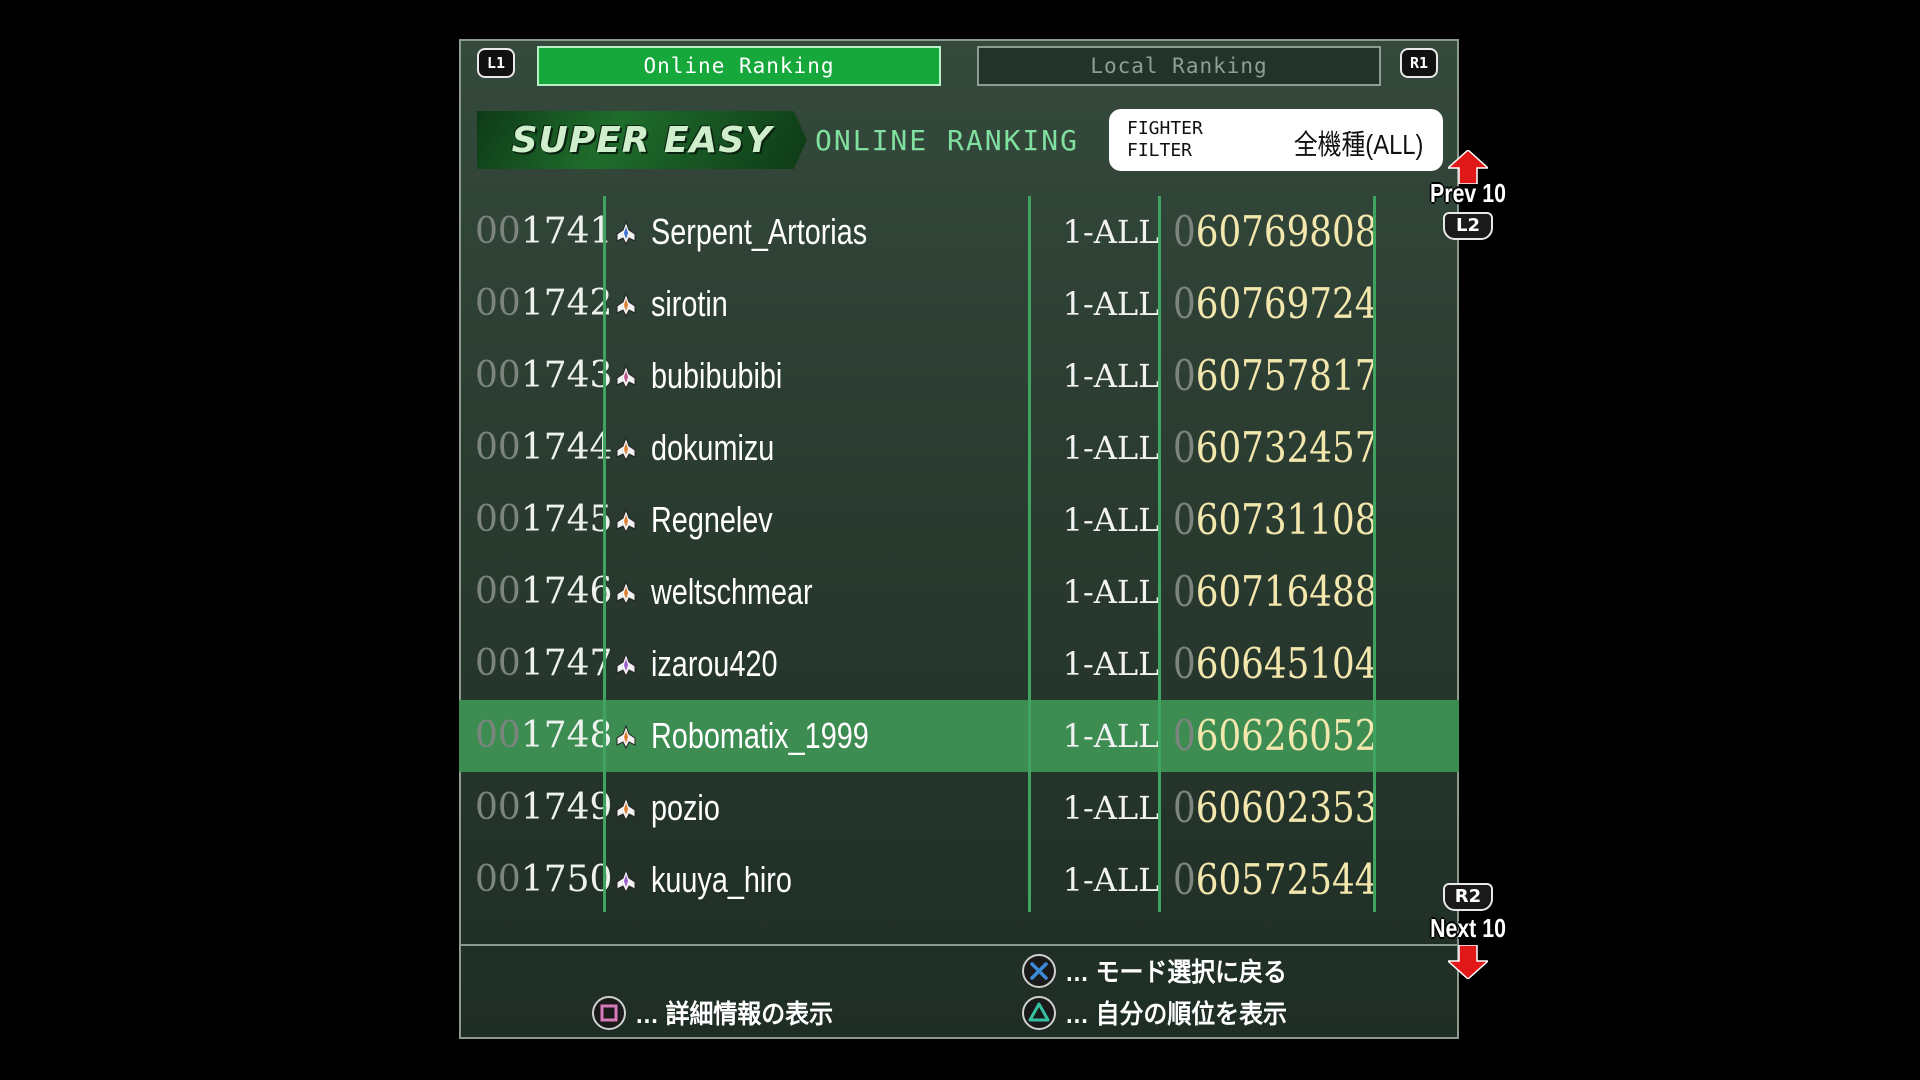 The height and width of the screenshot is (1080, 1920). Describe the element at coordinates (947, 140) in the screenshot. I see `ranking-subtitle: ONLINE RANKING` at that location.